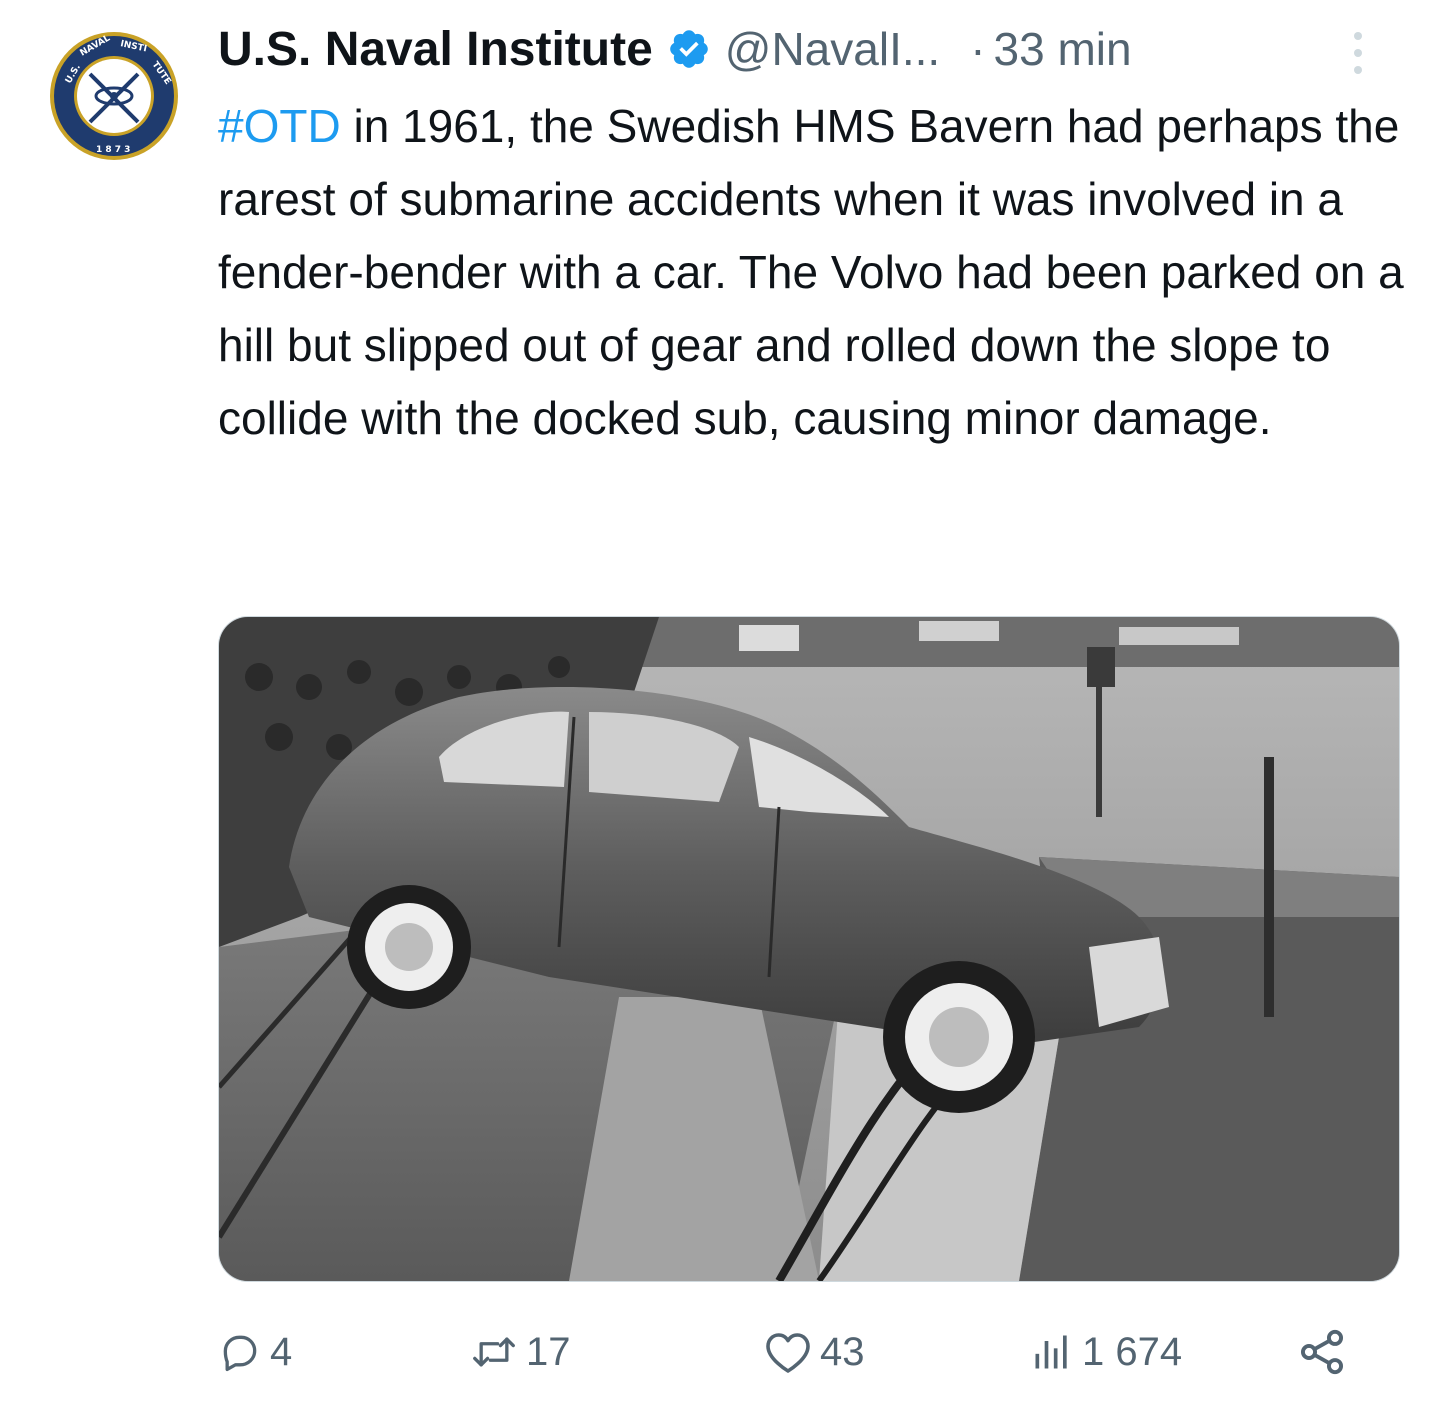 The height and width of the screenshot is (1411, 1440). I want to click on verified-badge-icon, so click(689, 49).